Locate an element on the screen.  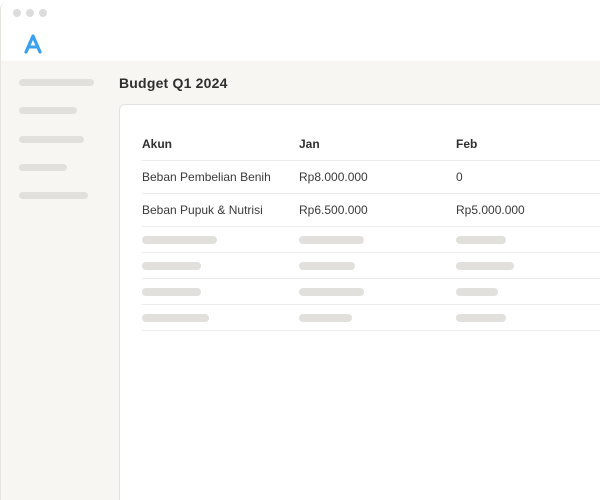
app-logo-icon is located at coordinates (33, 44).